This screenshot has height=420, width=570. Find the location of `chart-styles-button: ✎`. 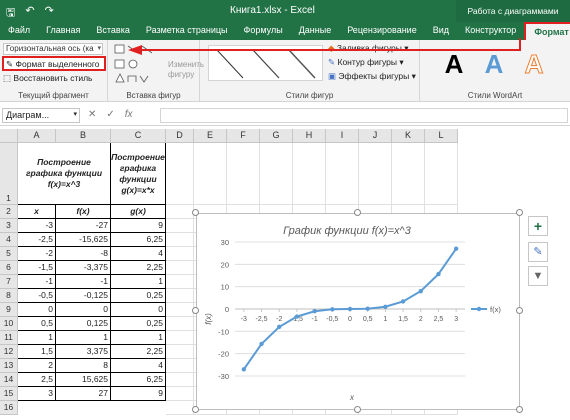

chart-styles-button: ✎ is located at coordinates (538, 252).